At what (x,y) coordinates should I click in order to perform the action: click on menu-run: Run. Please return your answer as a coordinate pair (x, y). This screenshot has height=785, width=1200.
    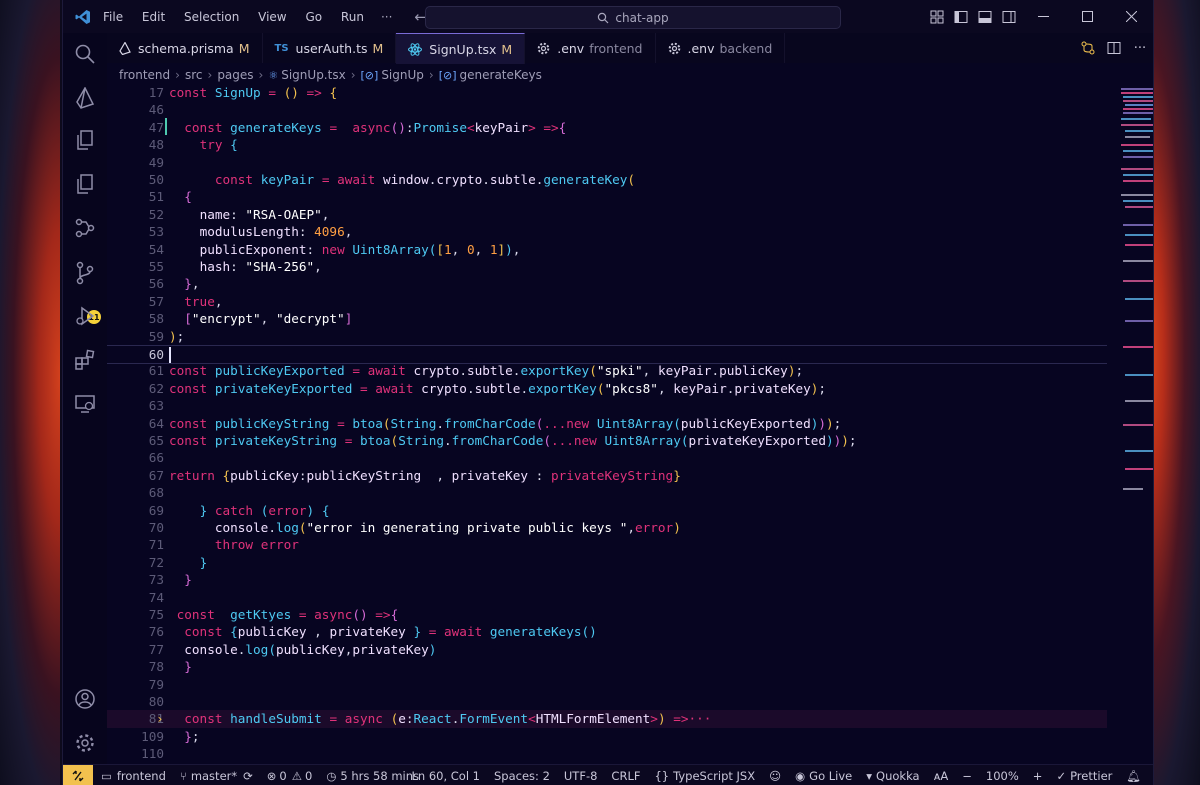
    Looking at the image, I should click on (352, 17).